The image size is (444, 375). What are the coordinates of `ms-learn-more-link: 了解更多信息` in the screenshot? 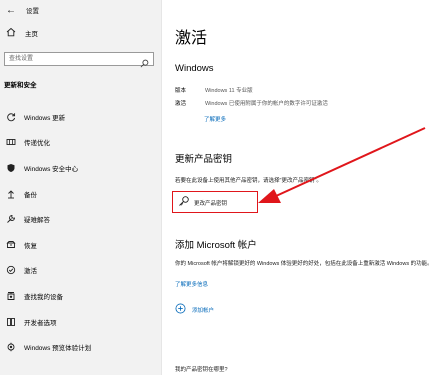 It's located at (191, 284).